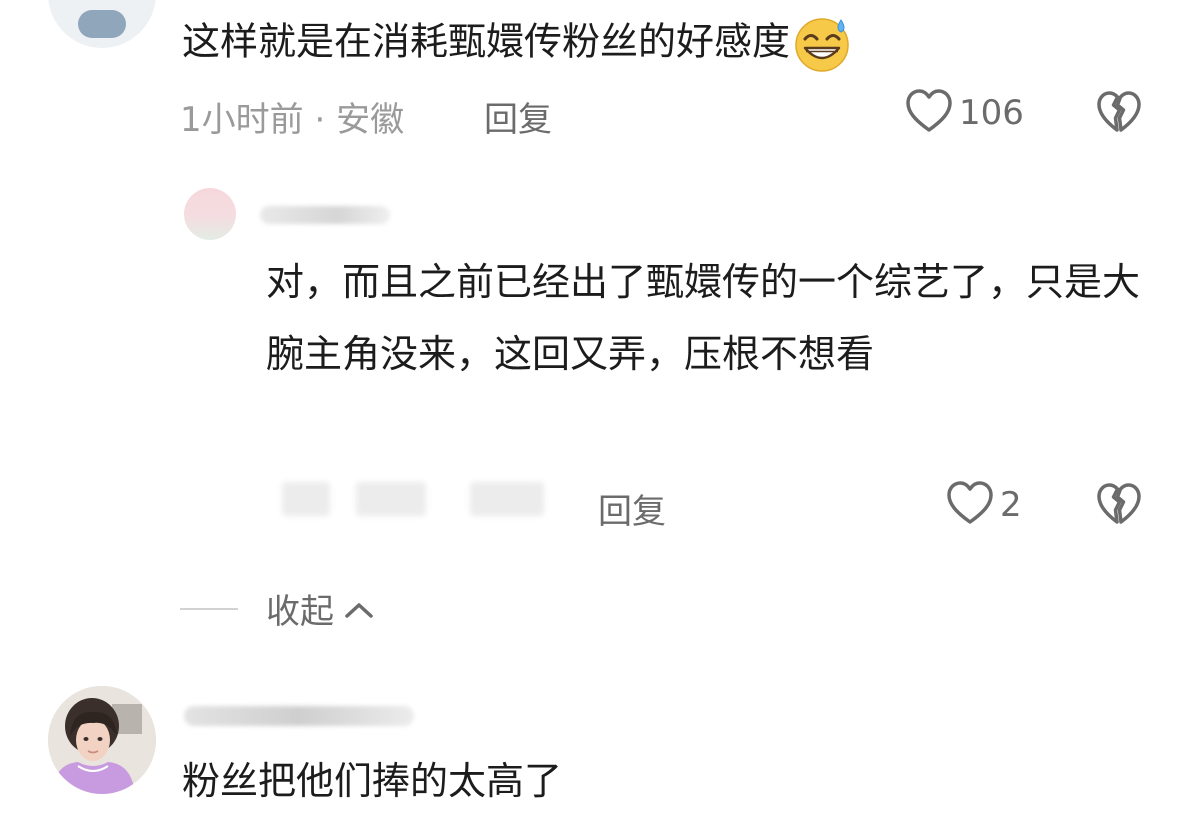 This screenshot has height=824, width=1195. What do you see at coordinates (703, 318) in the screenshot?
I see `reply-text: 对，而且之前已经出了甄嬛传的一个综艺了，只是大腕主角没来，这回又弄，压根不想看` at bounding box center [703, 318].